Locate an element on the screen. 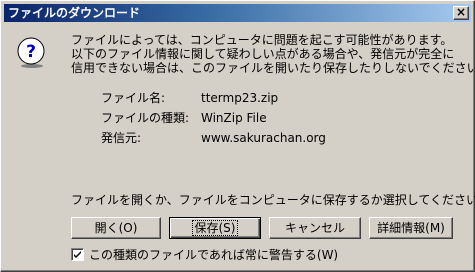 This screenshot has width=475, height=272. close-button: × is located at coordinates (461, 13).